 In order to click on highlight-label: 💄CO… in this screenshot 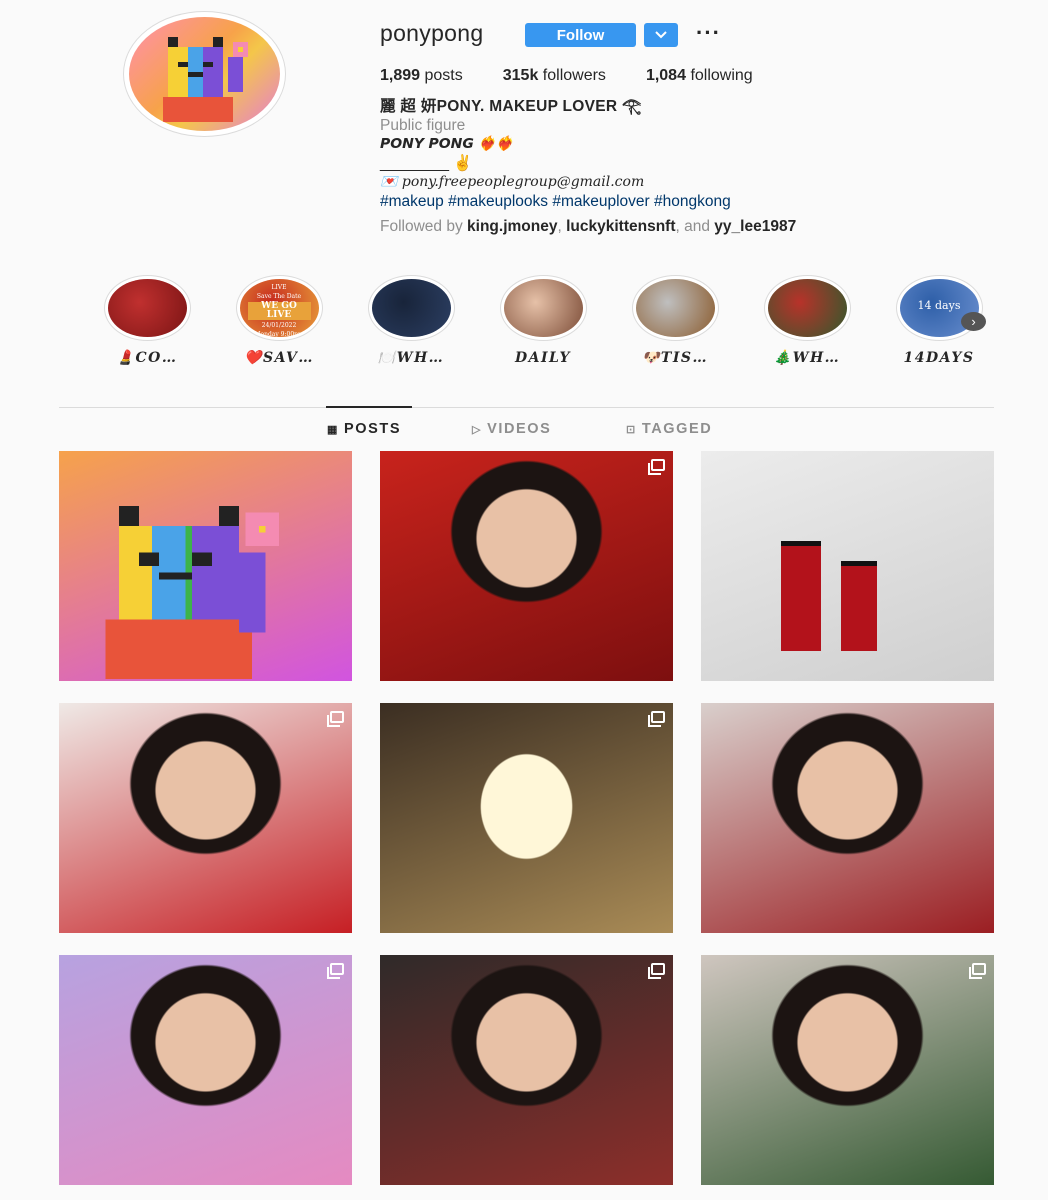, I will do `click(147, 358)`.